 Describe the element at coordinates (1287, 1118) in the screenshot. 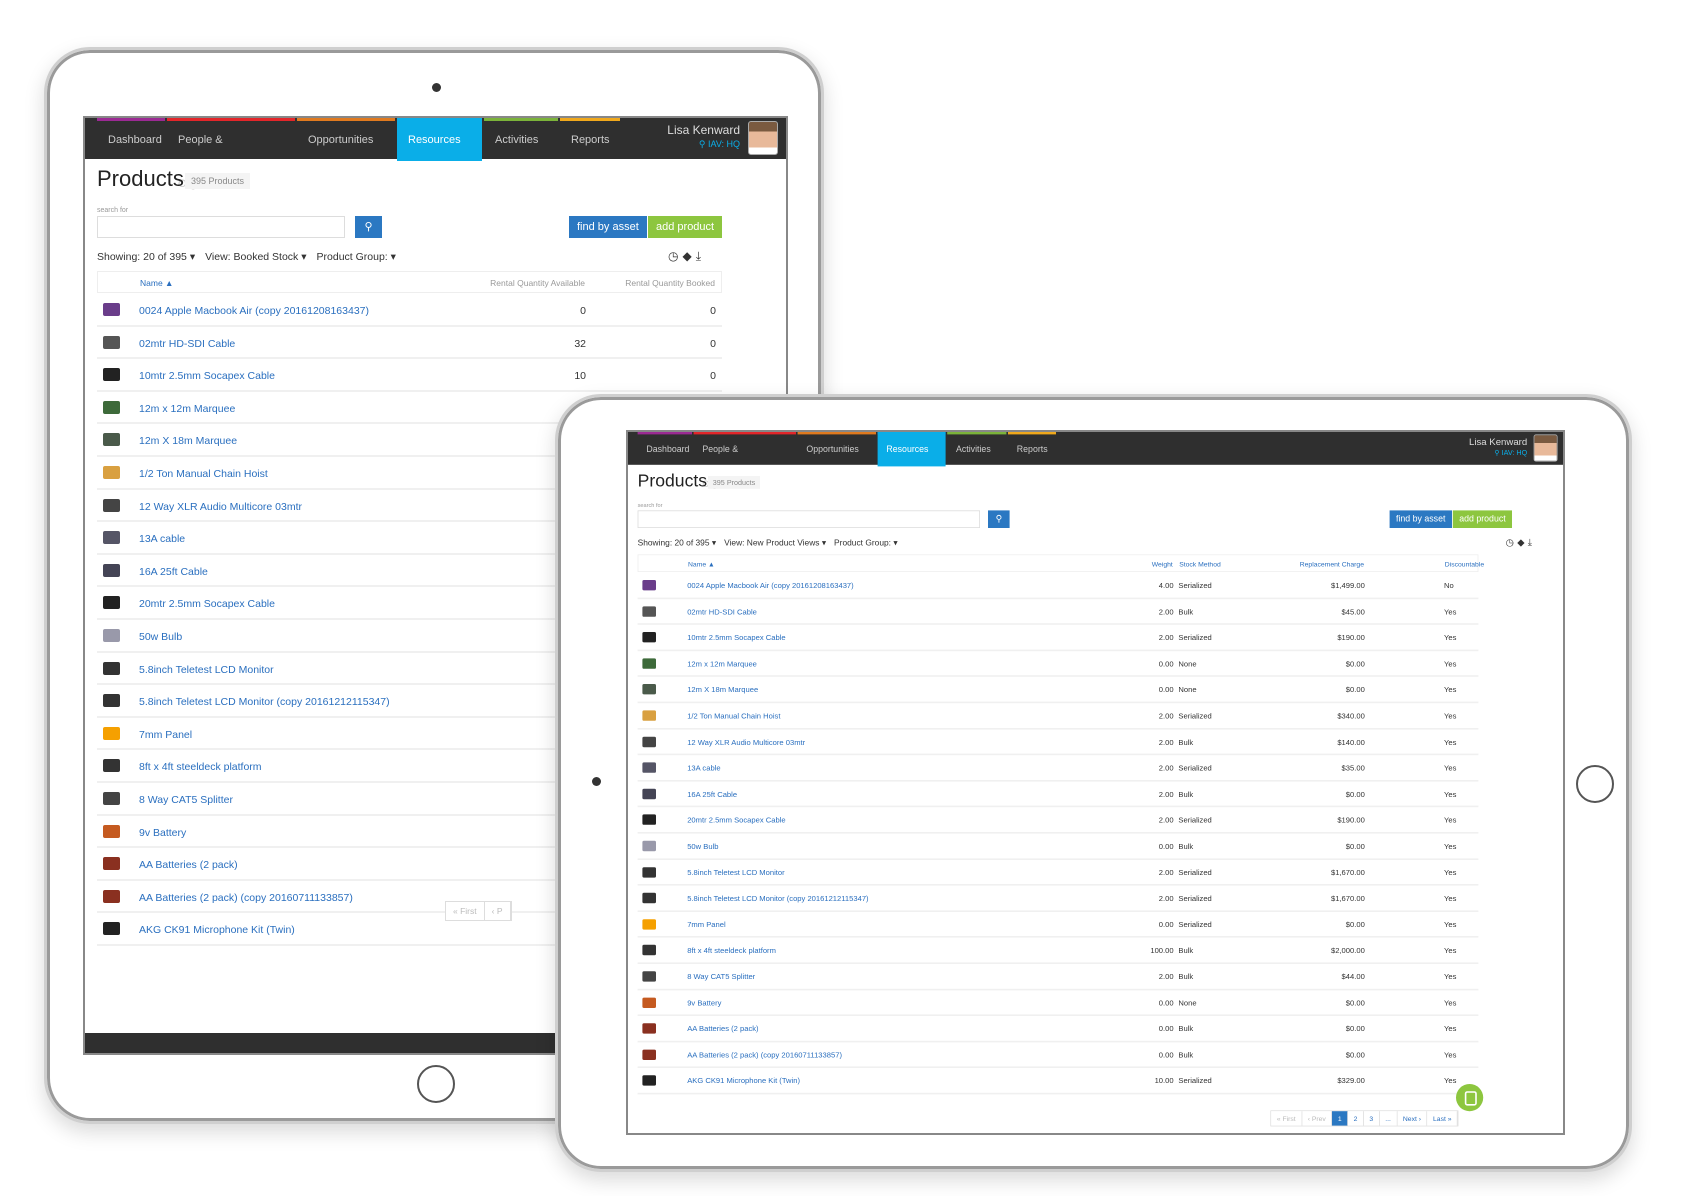

I see `pagination-item: « First` at that location.